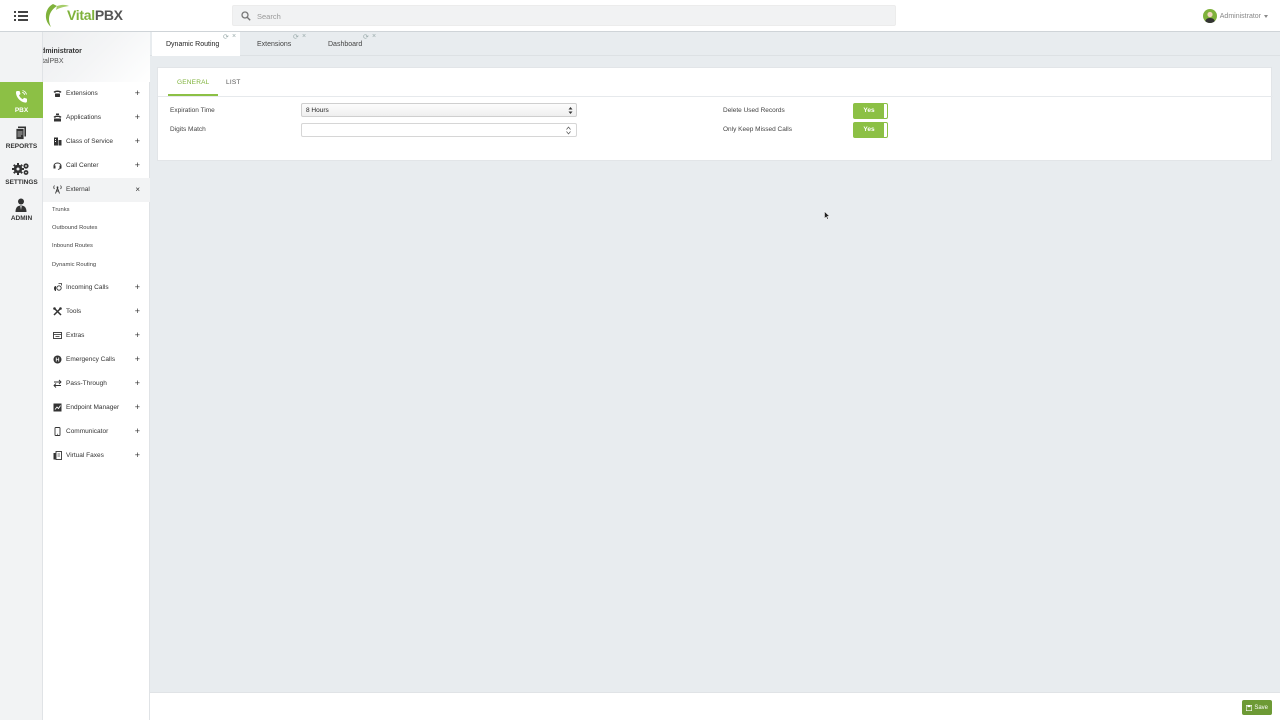 Image resolution: width=1280 pixels, height=720 pixels. I want to click on search-box, so click(564, 15).